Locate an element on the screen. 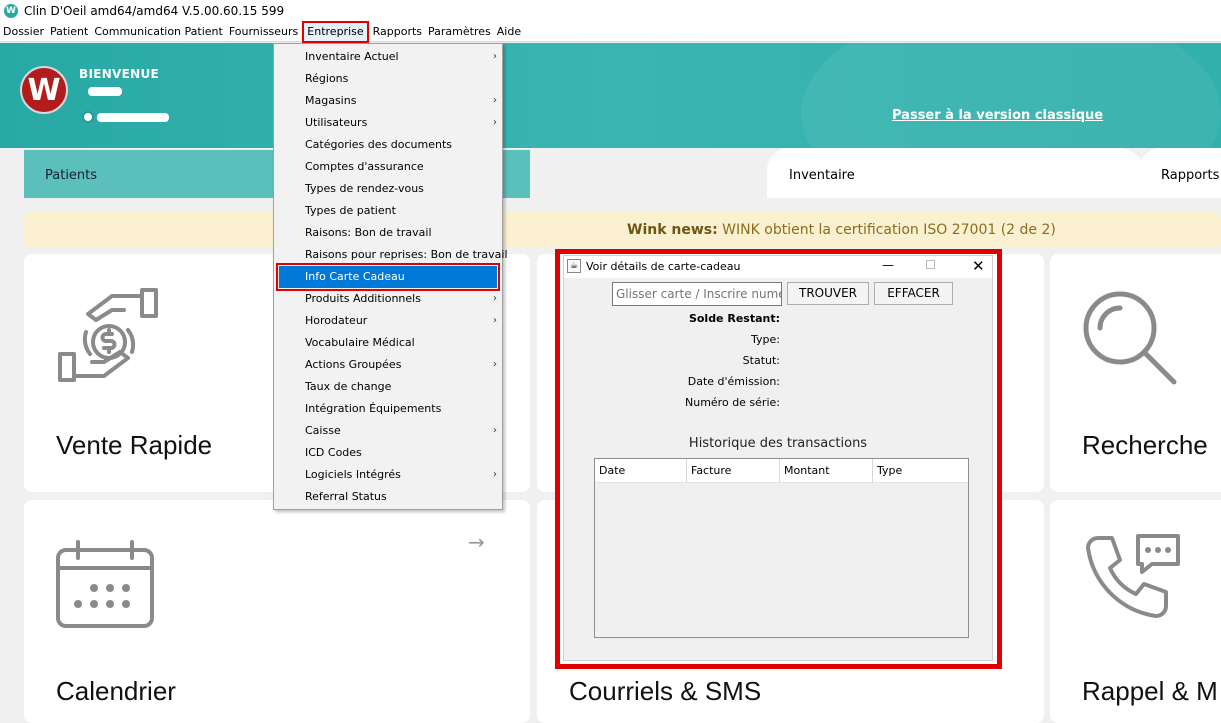  menu-item-logiciels-integres: Logiciels Intégrés › is located at coordinates (388, 475).